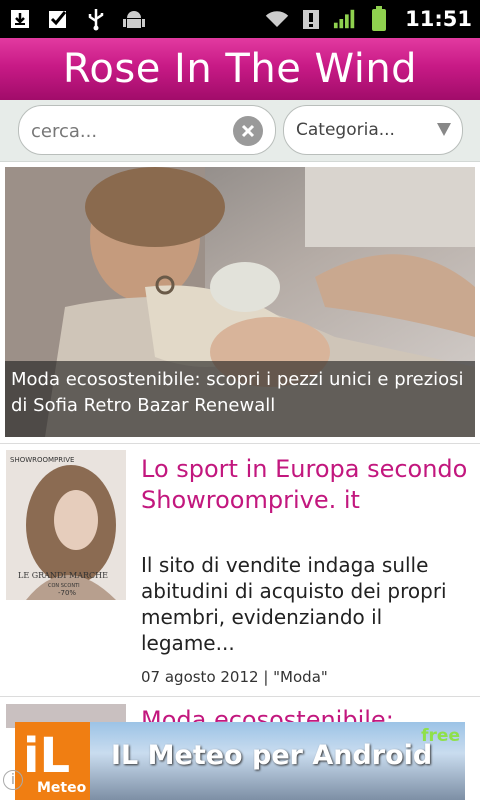  I want to click on signal-icon, so click(345, 19).